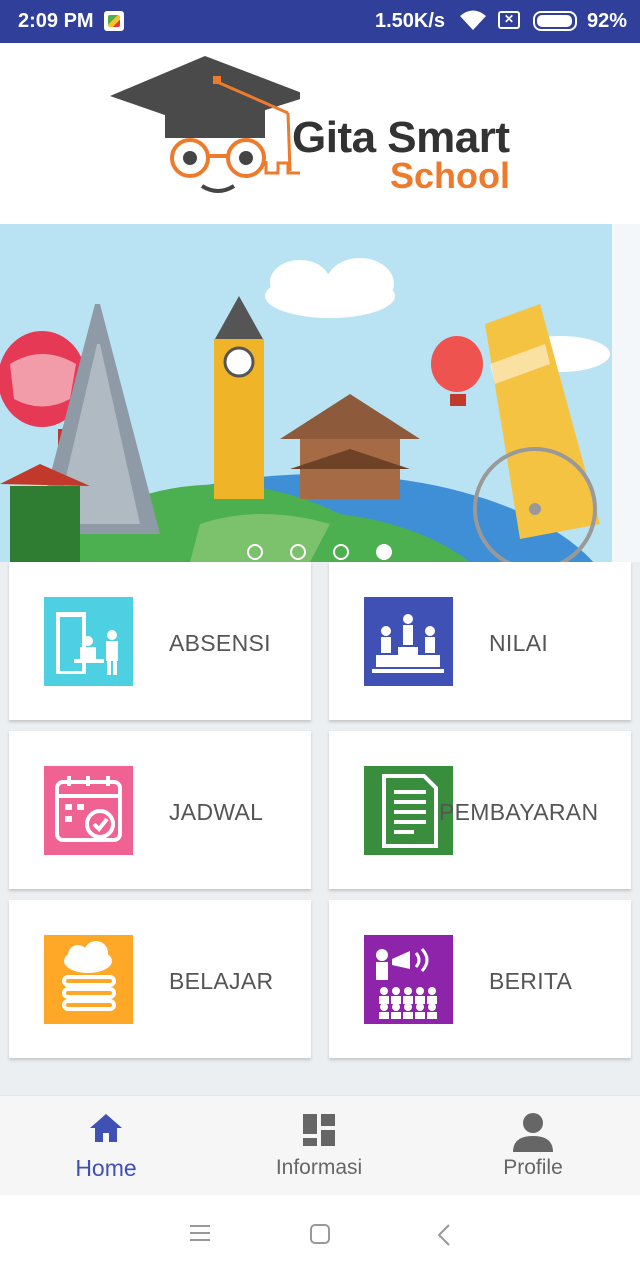  What do you see at coordinates (473, 23) in the screenshot?
I see `wifi-icon` at bounding box center [473, 23].